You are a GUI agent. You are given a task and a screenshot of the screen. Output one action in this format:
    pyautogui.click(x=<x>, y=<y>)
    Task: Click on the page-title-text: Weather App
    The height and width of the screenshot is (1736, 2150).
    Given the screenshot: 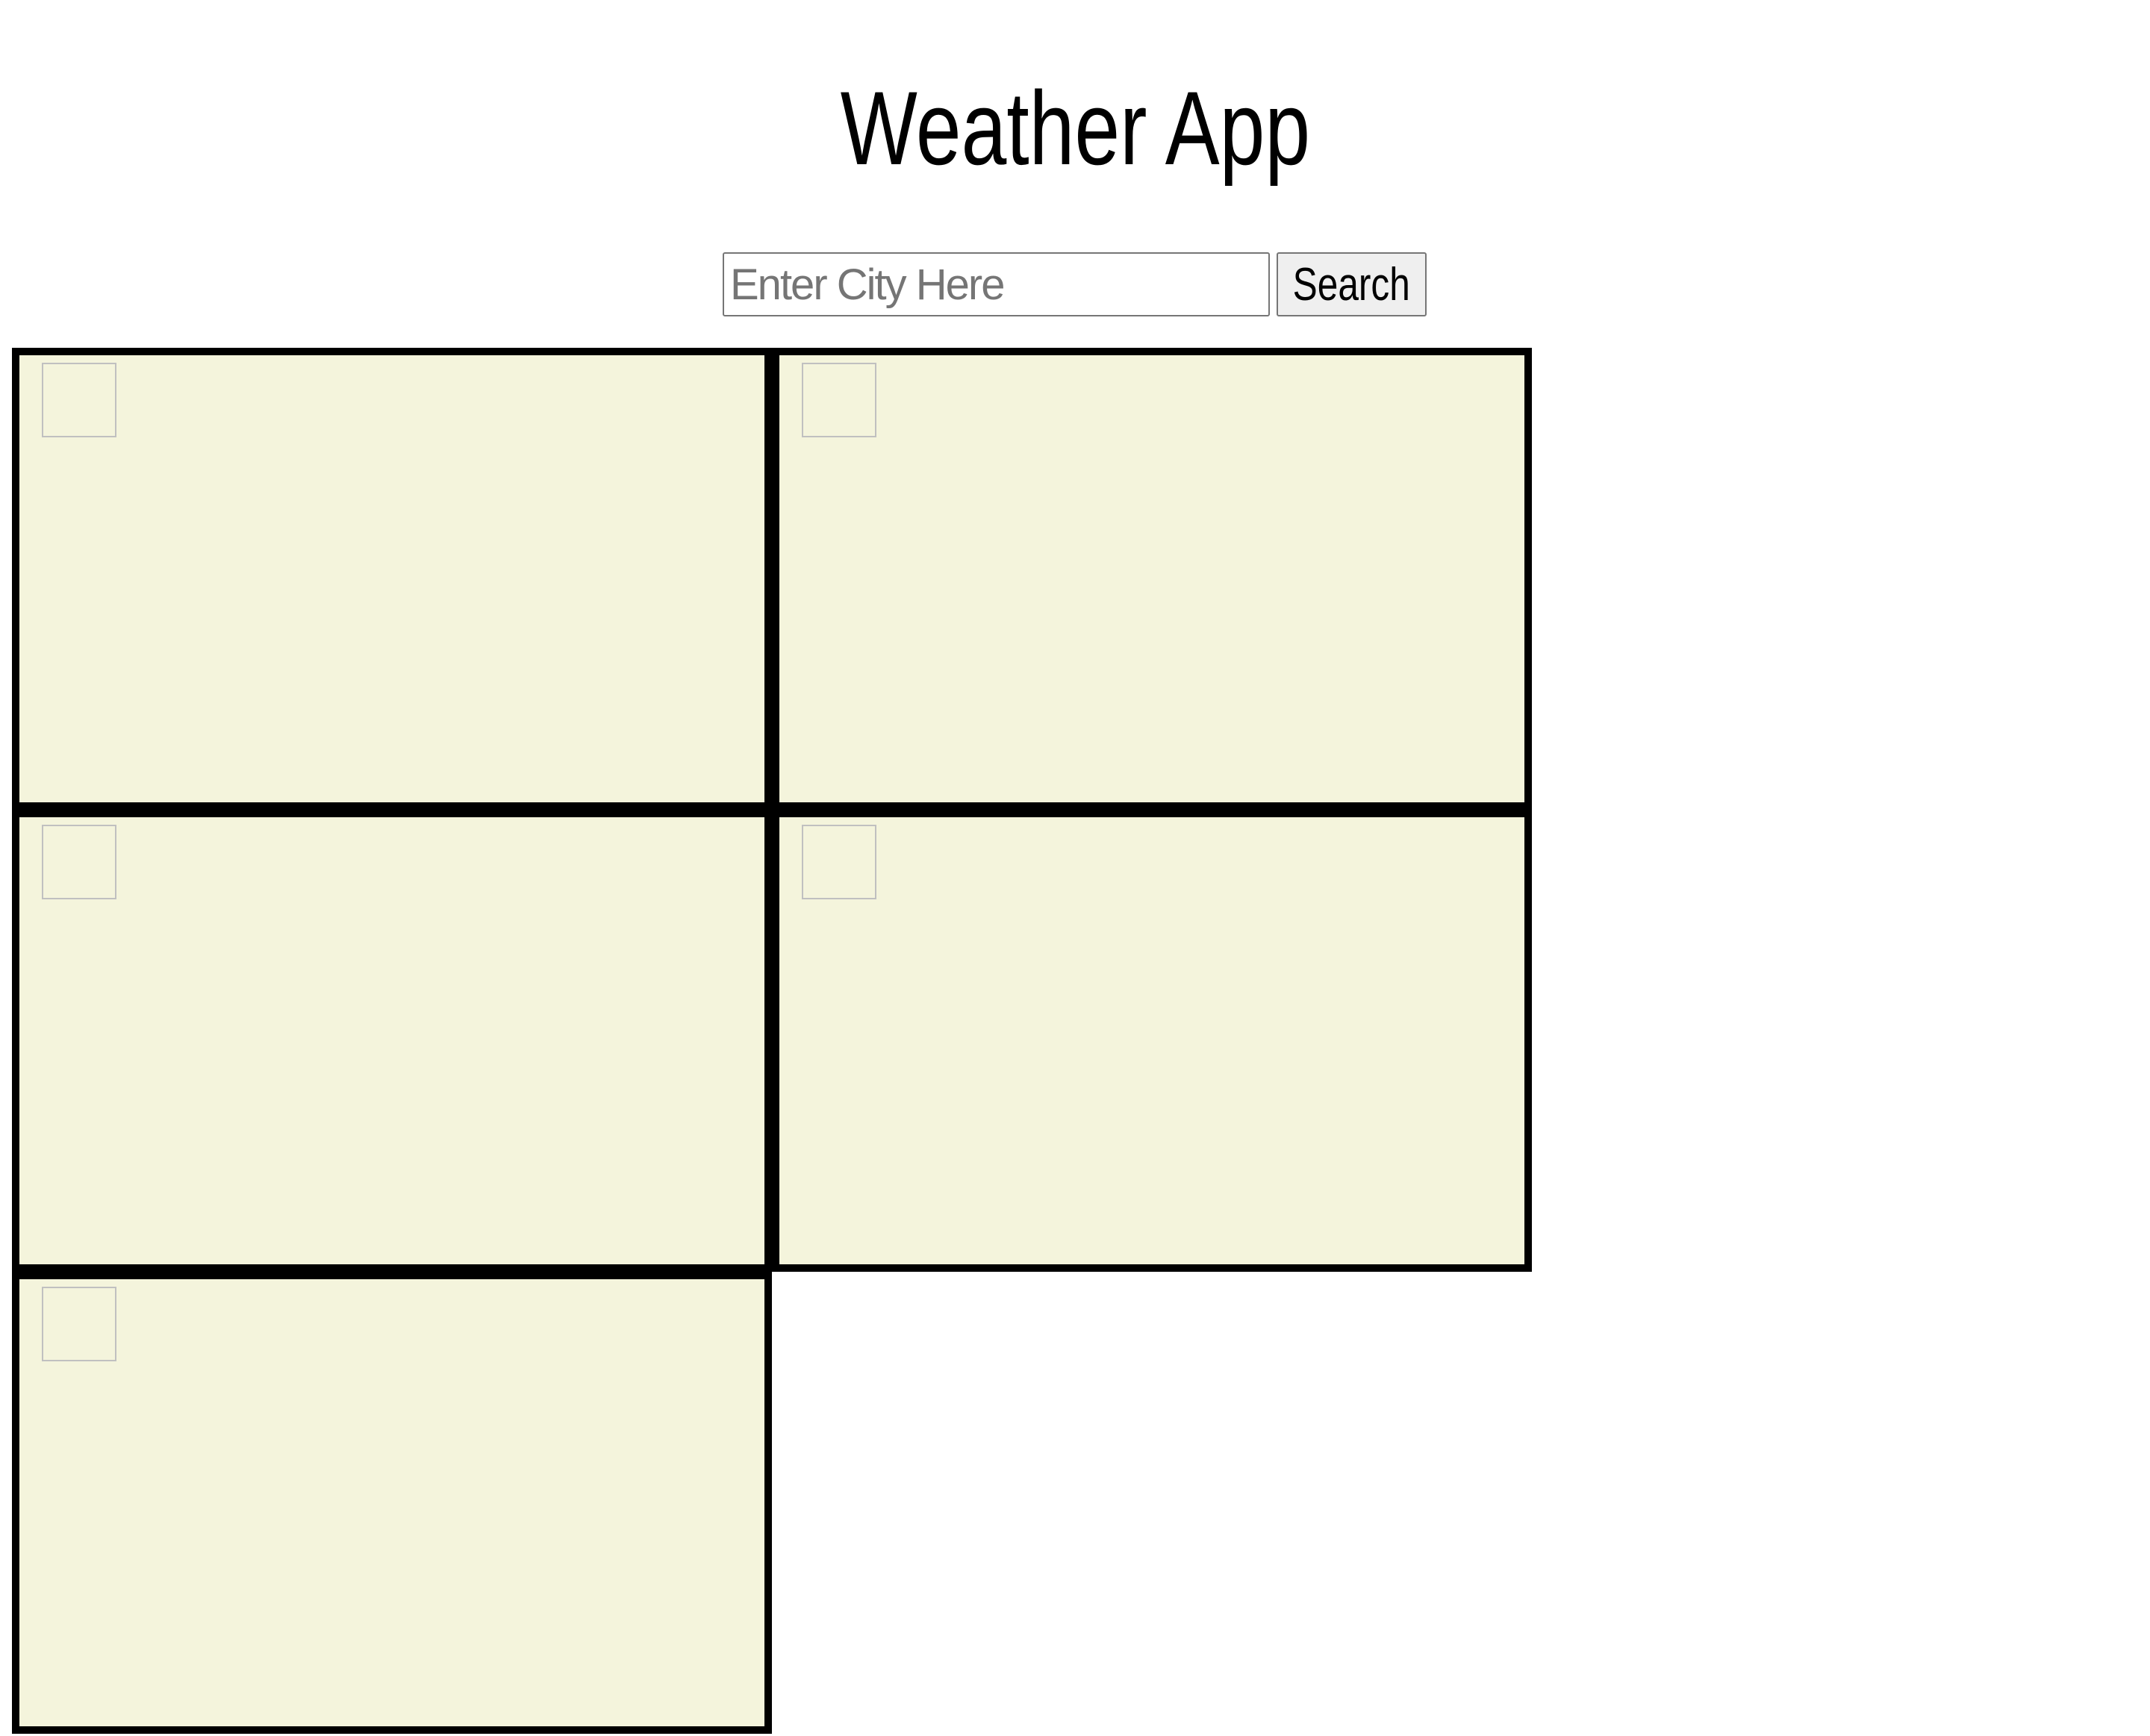 What is the action you would take?
    pyautogui.click(x=1075, y=128)
    